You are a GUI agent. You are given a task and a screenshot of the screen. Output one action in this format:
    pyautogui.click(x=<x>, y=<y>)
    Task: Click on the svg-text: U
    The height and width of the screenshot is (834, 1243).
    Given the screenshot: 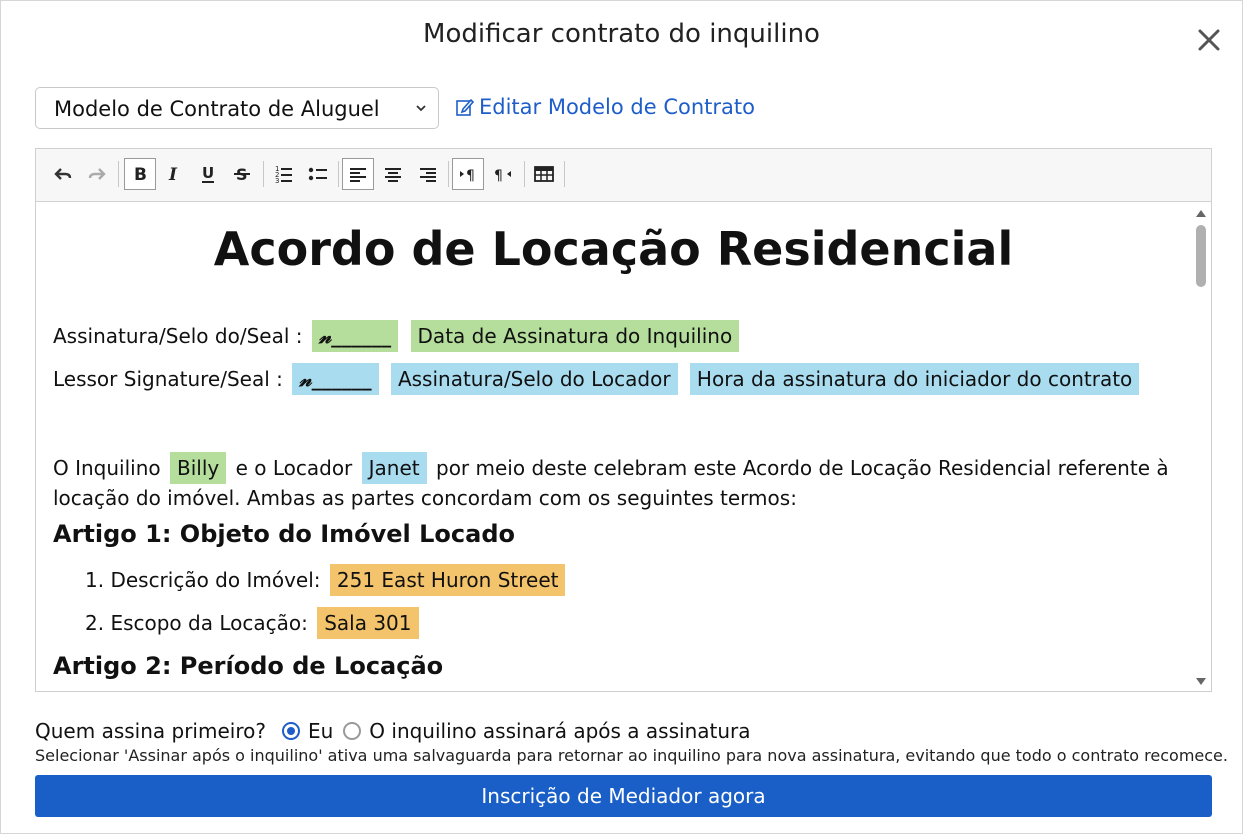 What is the action you would take?
    pyautogui.click(x=208, y=173)
    